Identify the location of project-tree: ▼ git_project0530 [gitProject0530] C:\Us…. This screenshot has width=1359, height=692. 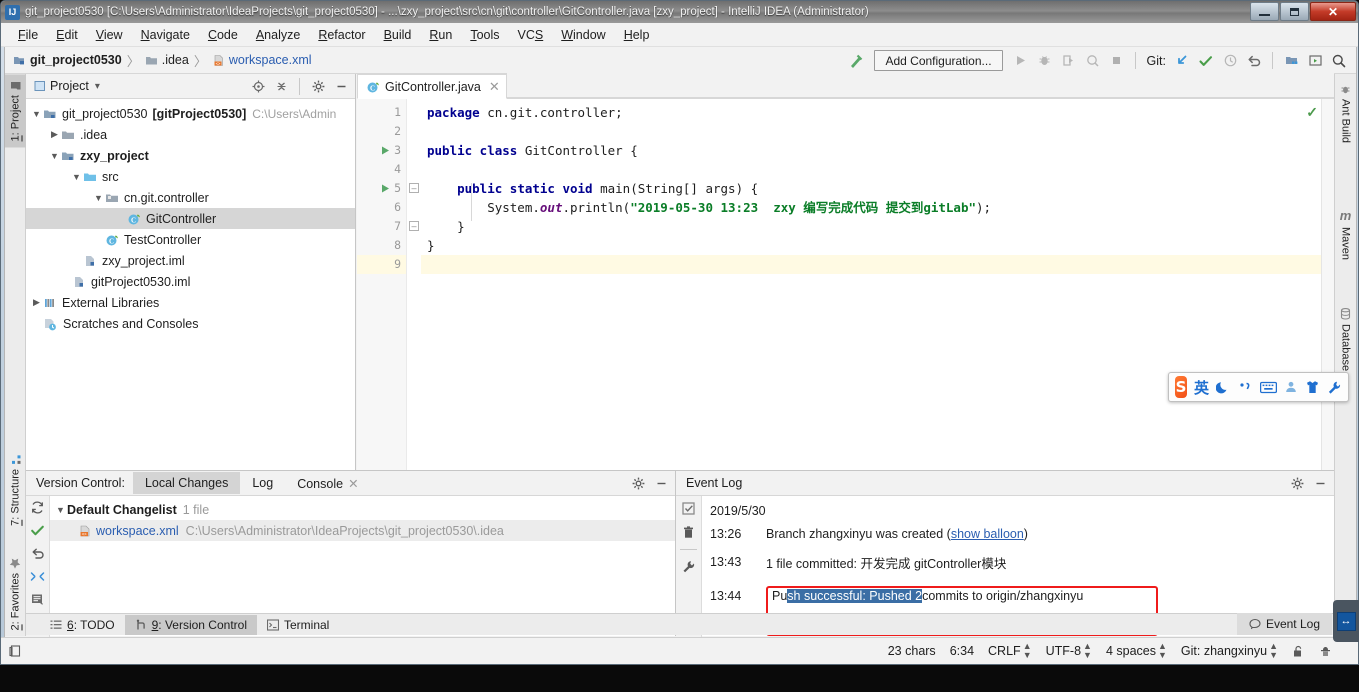
(190, 284).